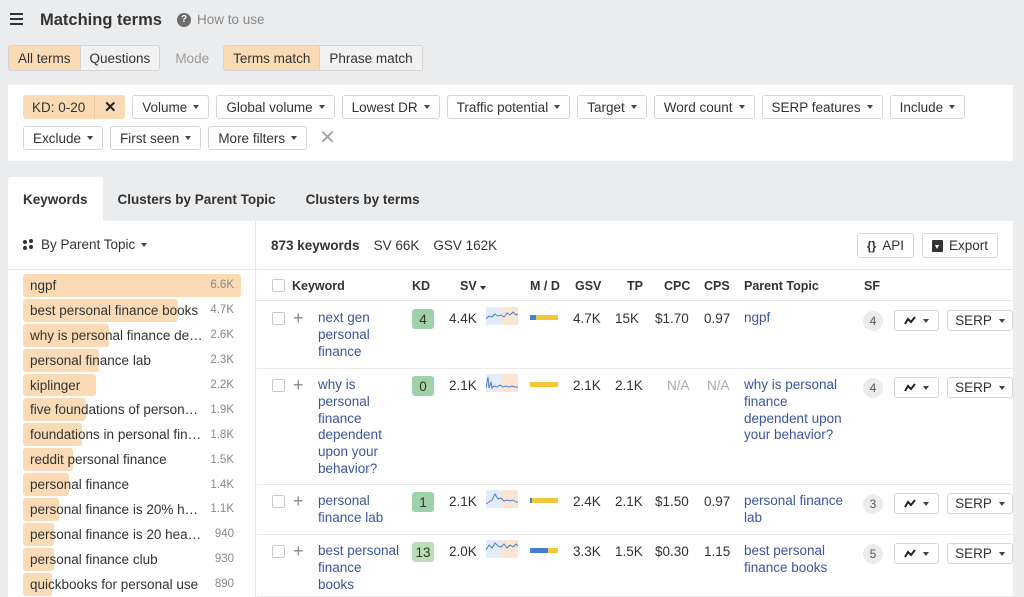 Image resolution: width=1024 pixels, height=597 pixels. I want to click on parent-topic-item: foundations in personal fin… 1.8K, so click(132, 434).